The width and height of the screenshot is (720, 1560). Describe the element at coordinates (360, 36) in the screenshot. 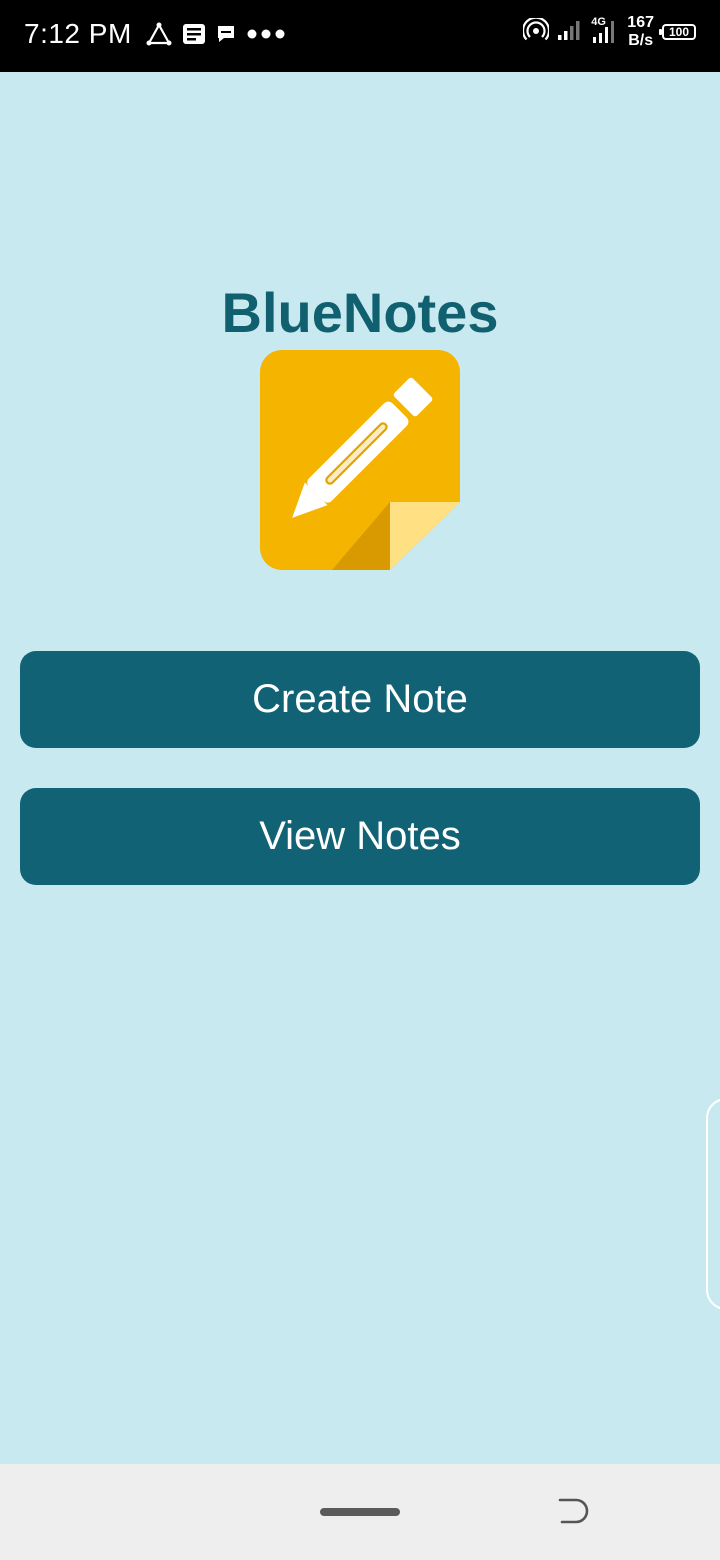

I see `status-bar: 7:12 PM 4G 167 B/s 100` at that location.